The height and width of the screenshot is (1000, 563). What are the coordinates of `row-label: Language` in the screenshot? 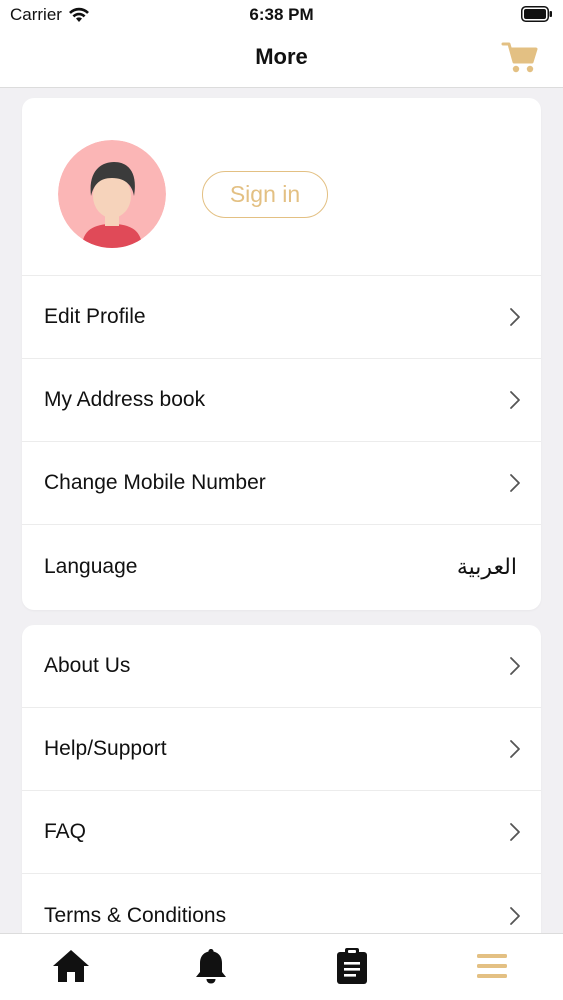 It's located at (91, 566).